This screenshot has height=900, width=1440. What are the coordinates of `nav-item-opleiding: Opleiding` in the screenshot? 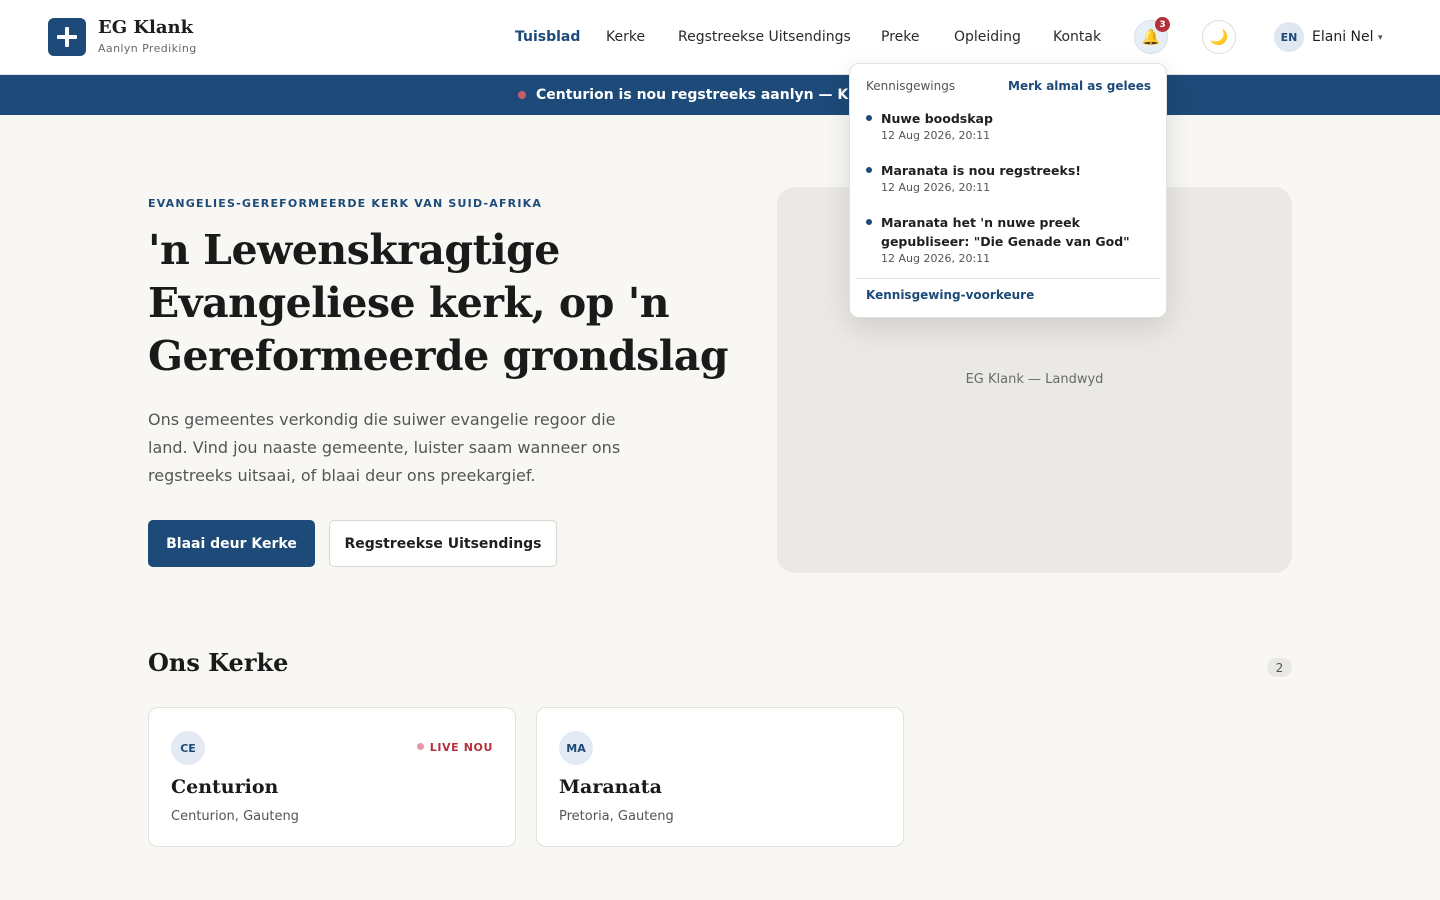 It's located at (987, 37).